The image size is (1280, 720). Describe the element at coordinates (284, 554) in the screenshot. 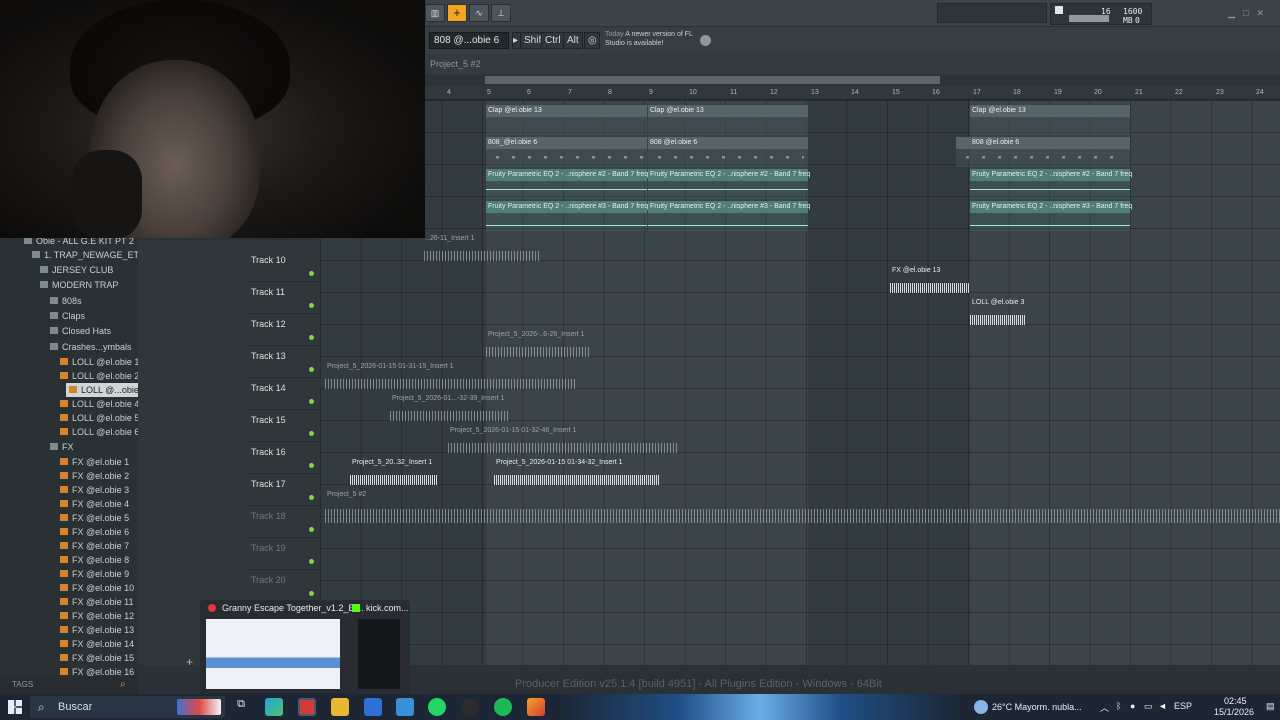

I see `track-header: Track 19` at that location.